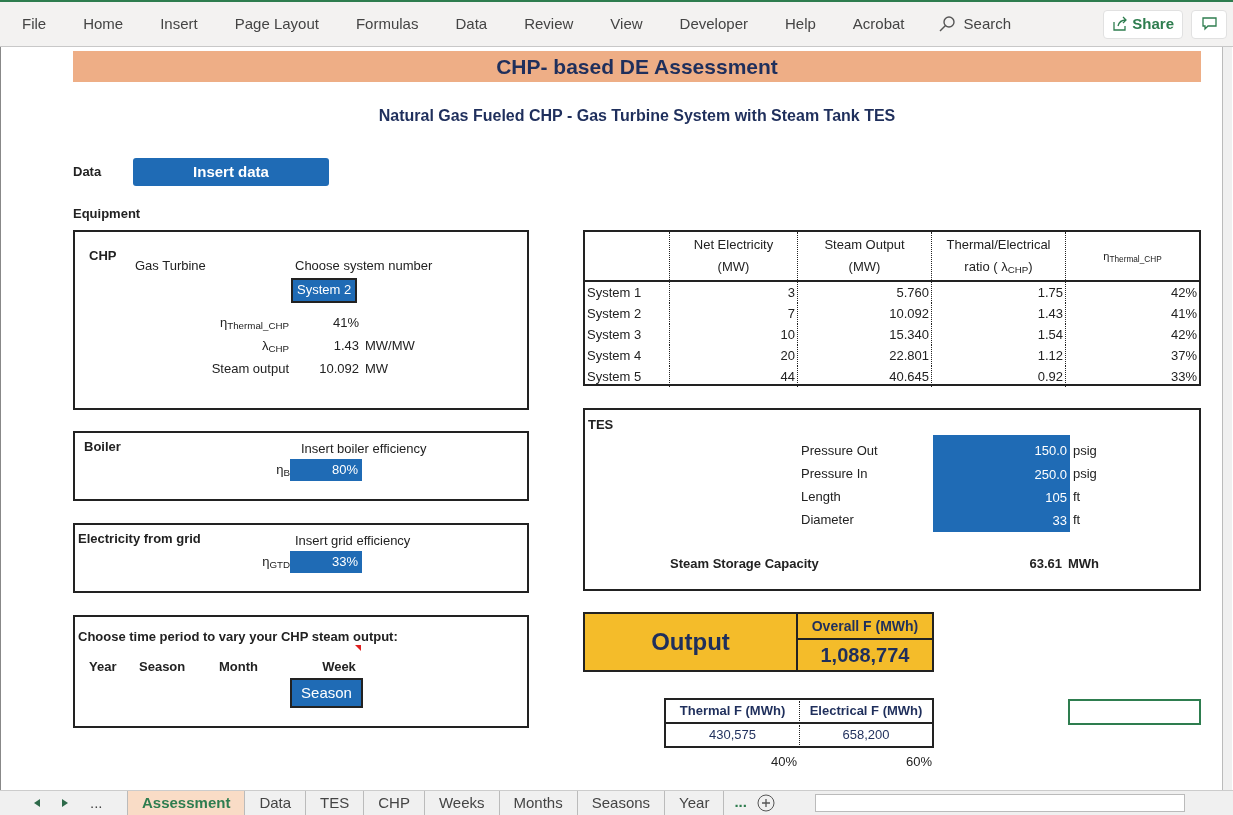 The width and height of the screenshot is (1233, 815). Describe the element at coordinates (614, 313) in the screenshot. I see `table-cell-text: System 2` at that location.